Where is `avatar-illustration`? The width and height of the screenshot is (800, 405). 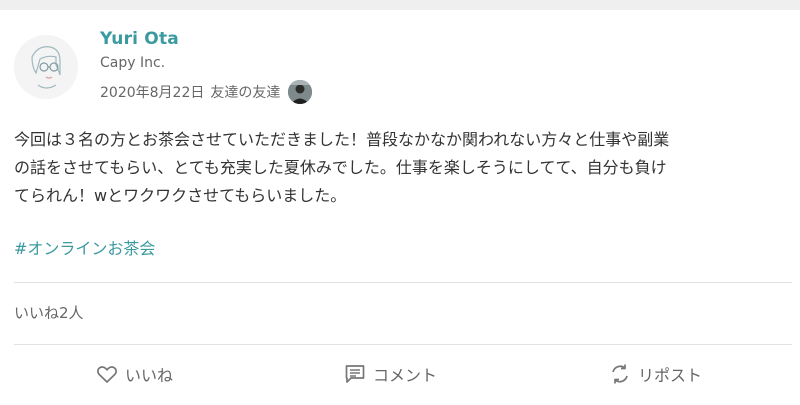
avatar-illustration is located at coordinates (46, 67).